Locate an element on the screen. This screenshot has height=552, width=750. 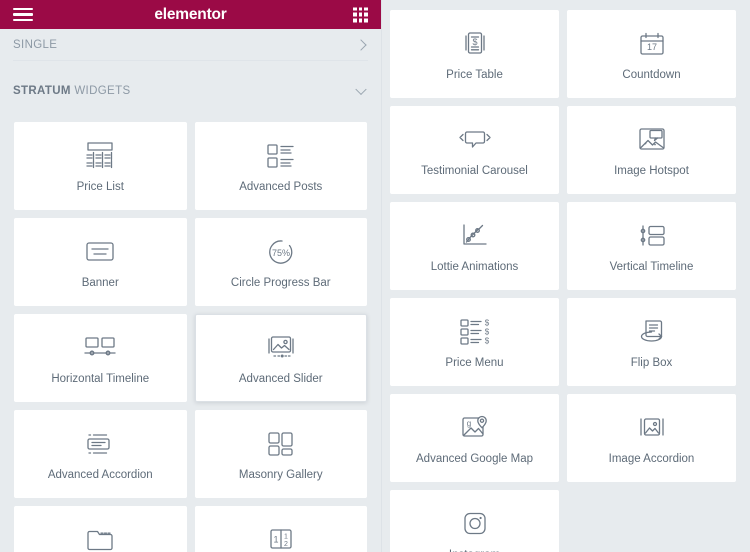
widget-card-vertical-timeline: Vertical Timeline is located at coordinates (651, 246).